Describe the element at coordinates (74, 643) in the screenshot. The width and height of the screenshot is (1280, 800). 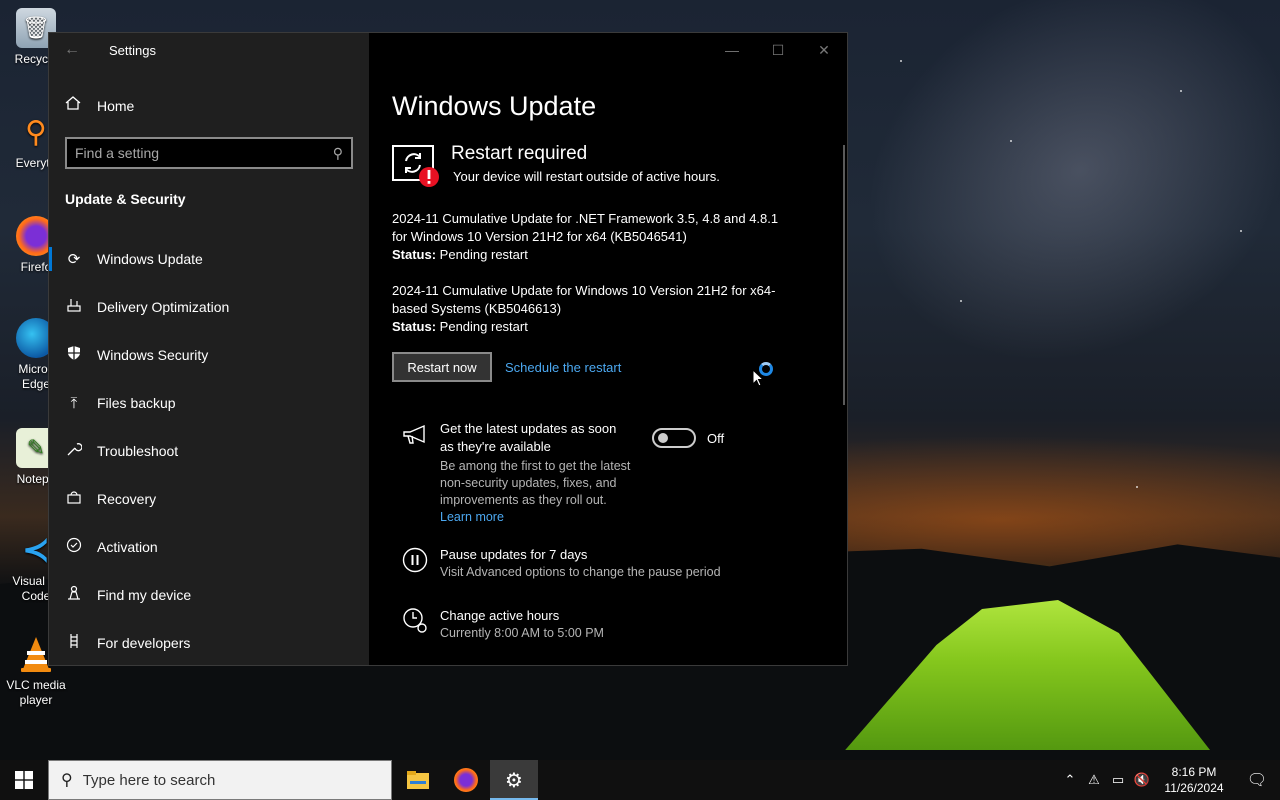
I see `developer-icon` at that location.